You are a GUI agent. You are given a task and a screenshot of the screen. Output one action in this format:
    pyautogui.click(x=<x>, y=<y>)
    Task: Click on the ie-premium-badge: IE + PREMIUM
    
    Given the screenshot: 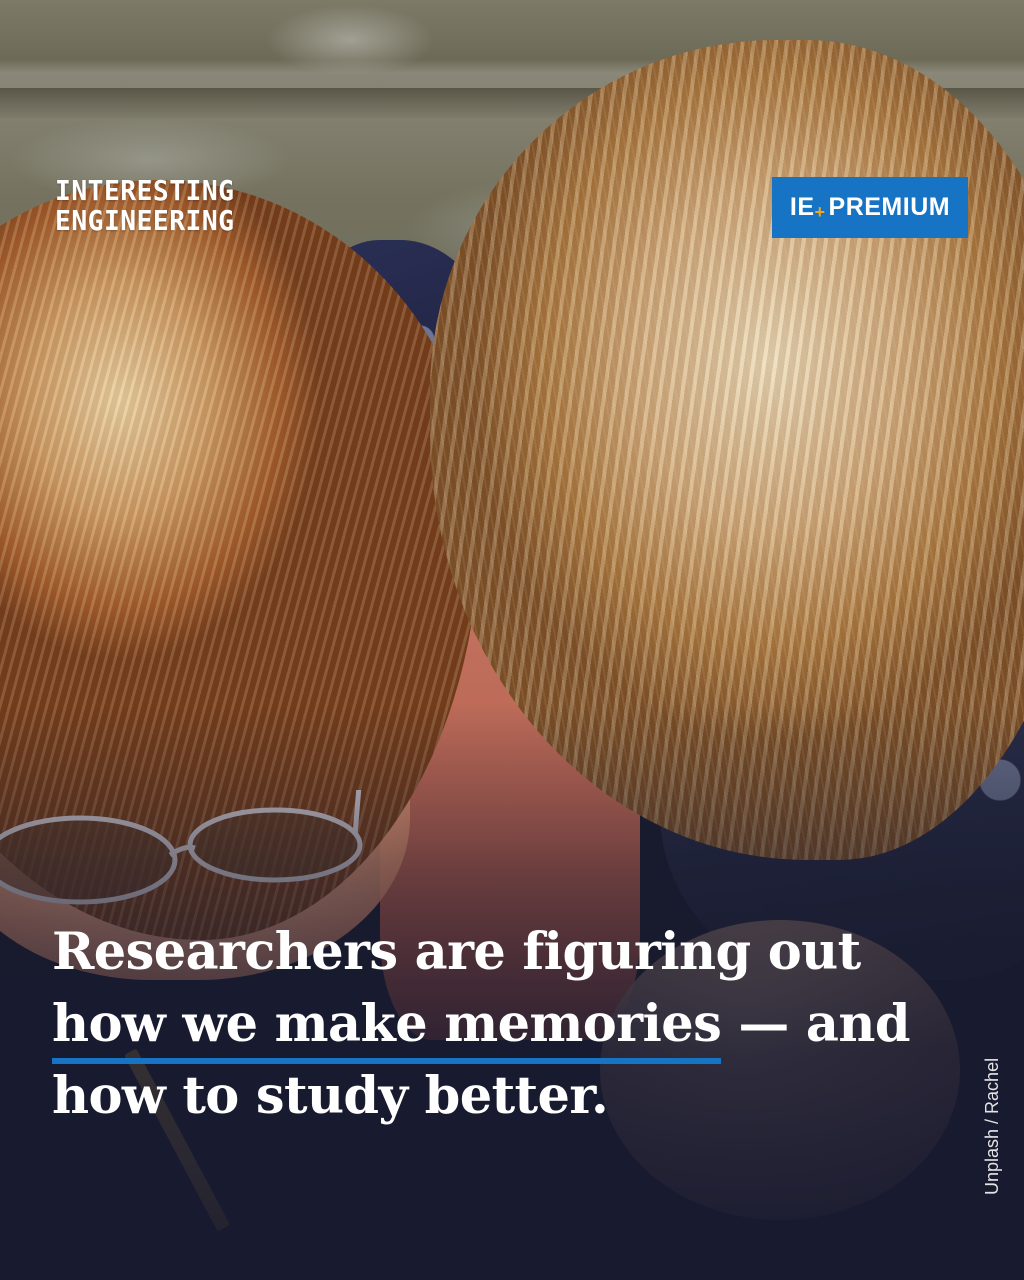 What is the action you would take?
    pyautogui.click(x=870, y=207)
    